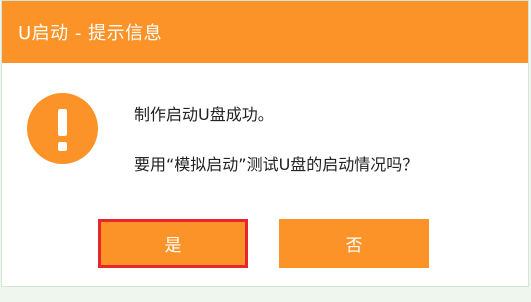 The height and width of the screenshot is (302, 531). I want to click on exclamation-icon, so click(62, 128).